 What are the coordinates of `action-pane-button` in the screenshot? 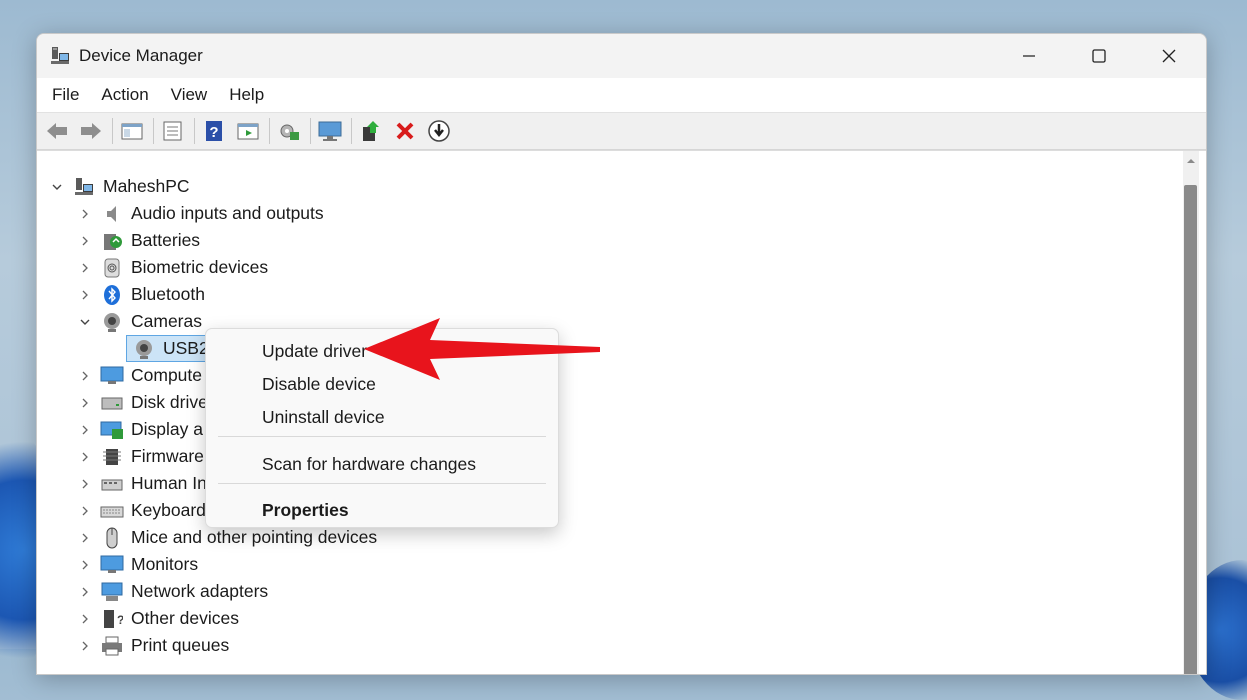 It's located at (248, 131).